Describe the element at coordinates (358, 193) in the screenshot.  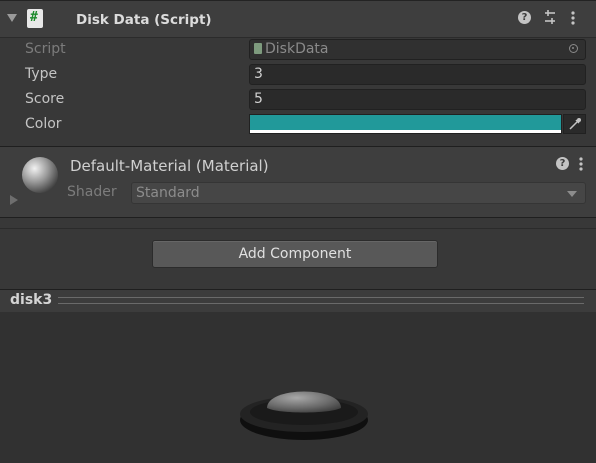
I see `shader-dropdown: Standard` at that location.